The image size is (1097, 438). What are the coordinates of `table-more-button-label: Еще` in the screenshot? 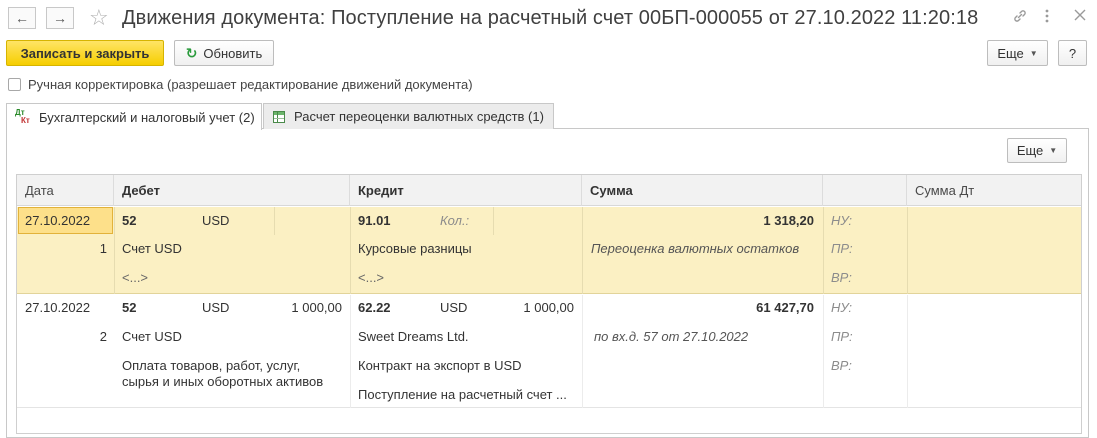 It's located at (1030, 150).